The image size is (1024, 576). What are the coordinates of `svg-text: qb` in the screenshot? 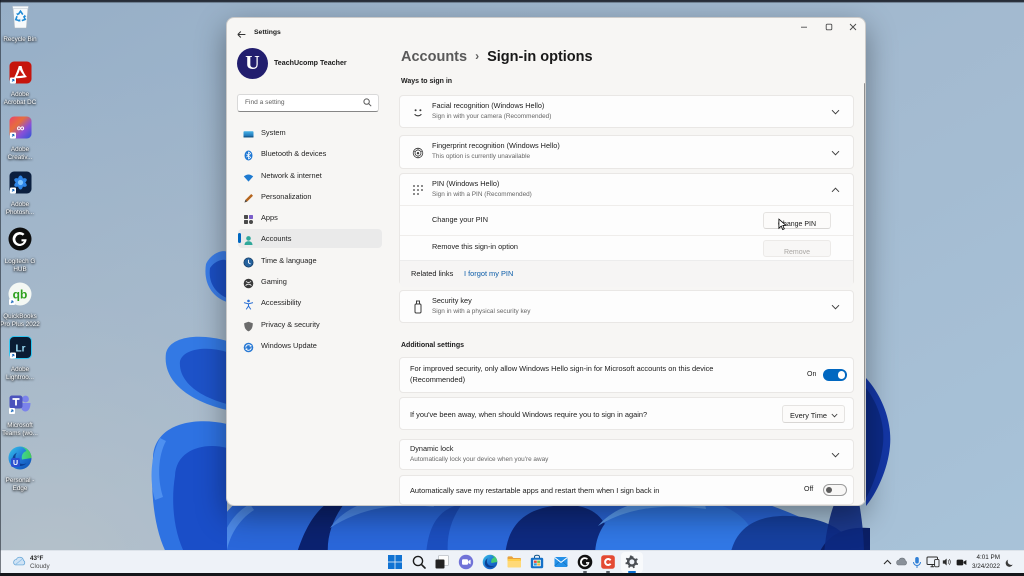 It's located at (20, 295).